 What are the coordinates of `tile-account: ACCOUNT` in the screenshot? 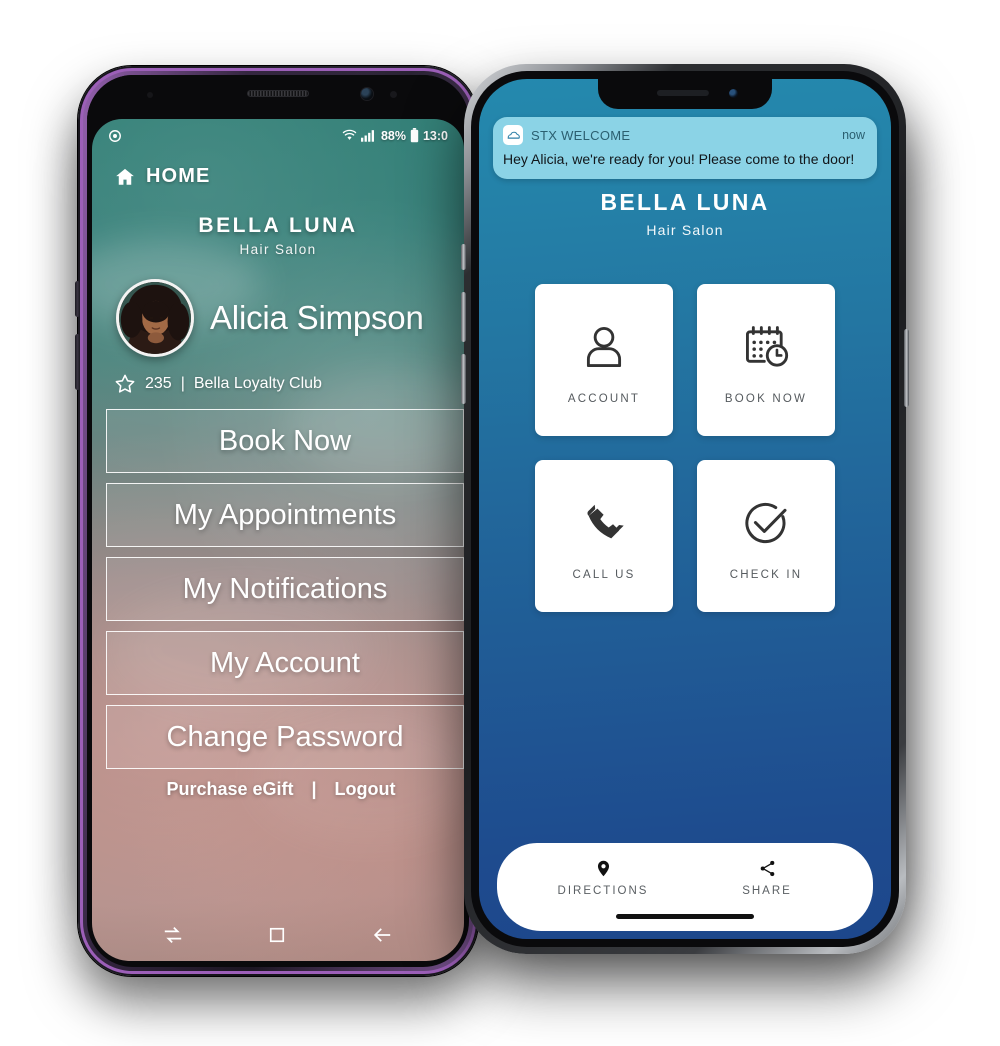 It's located at (604, 360).